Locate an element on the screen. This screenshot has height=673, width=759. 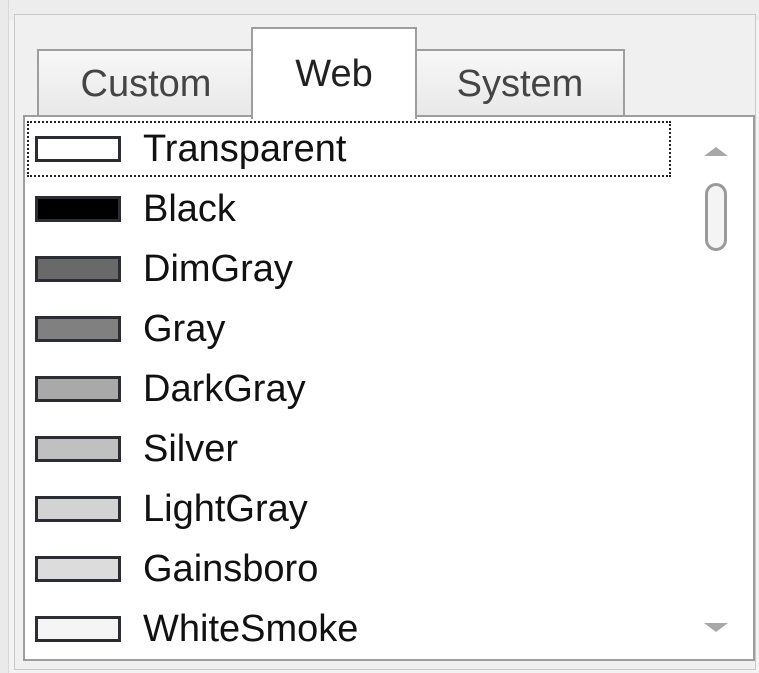
color-item-whitesmoke: WhiteSmoke is located at coordinates (349, 629).